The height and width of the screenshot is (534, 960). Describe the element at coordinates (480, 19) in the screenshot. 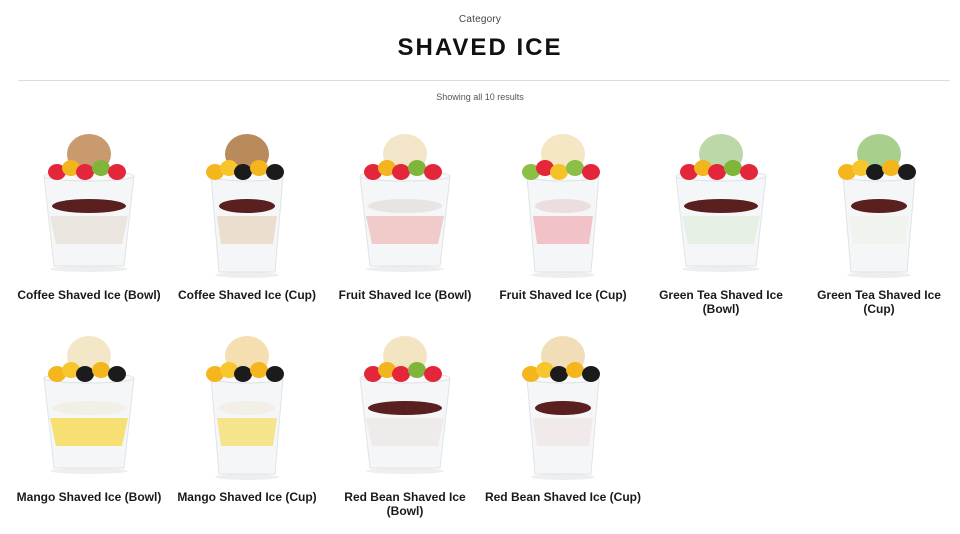

I see `category-eyebrow: Category` at that location.